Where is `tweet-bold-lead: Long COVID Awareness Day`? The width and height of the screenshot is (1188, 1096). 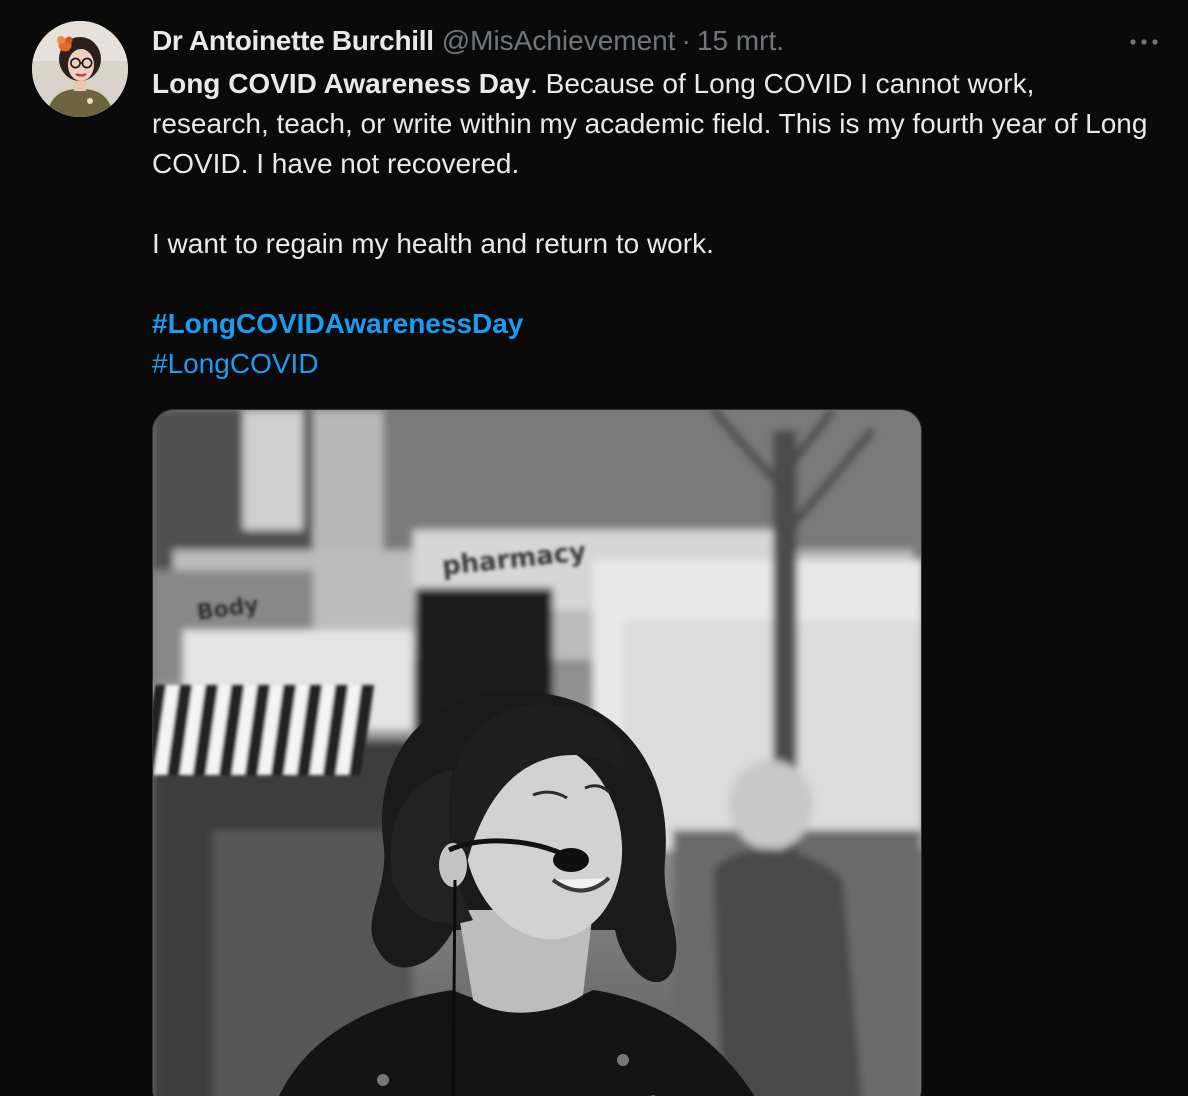
tweet-bold-lead: Long COVID Awareness Day is located at coordinates (341, 83).